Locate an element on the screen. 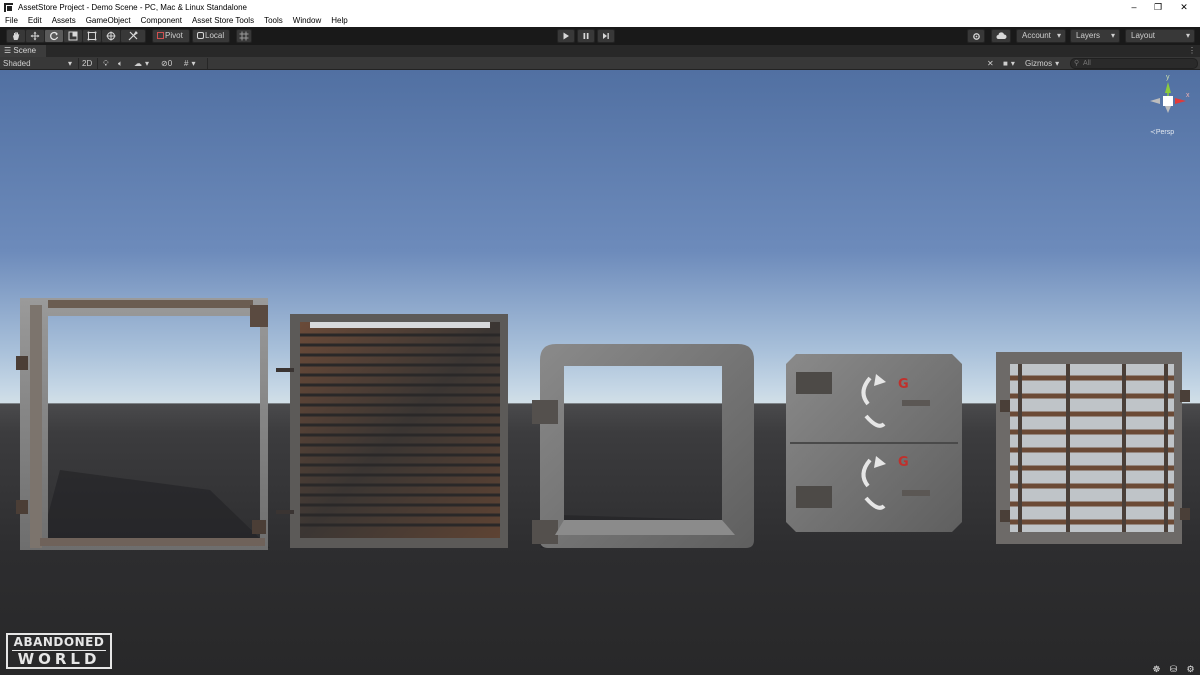 The height and width of the screenshot is (675, 1200). transform-icon is located at coordinates (111, 36).